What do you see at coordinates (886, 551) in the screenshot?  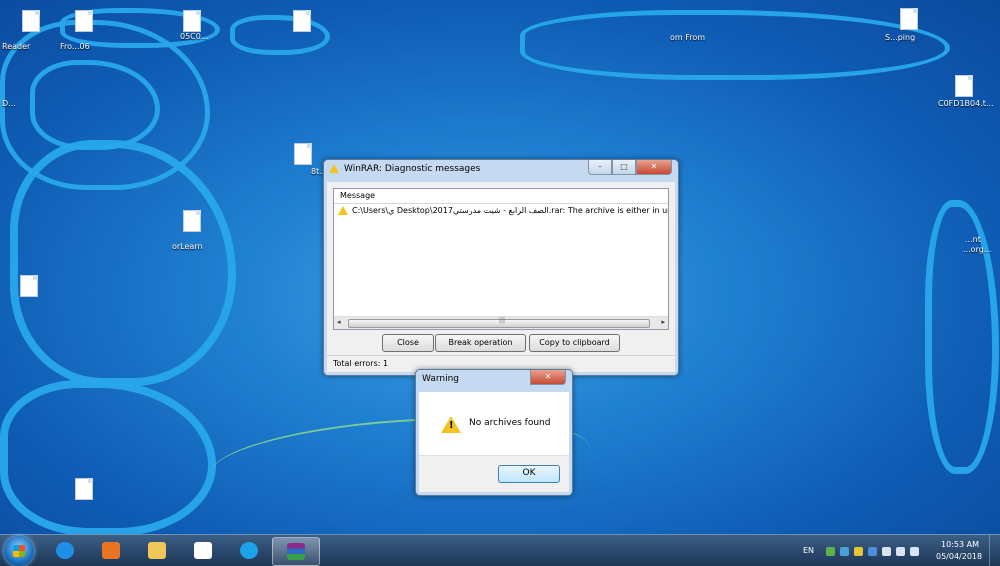 I see `network-icon` at bounding box center [886, 551].